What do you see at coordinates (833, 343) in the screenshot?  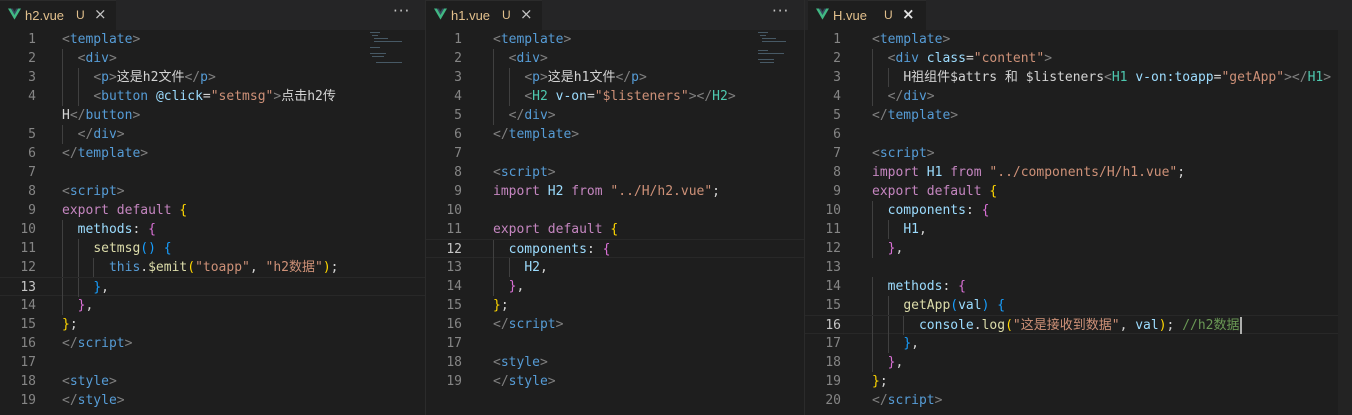 I see `line-number: 17` at bounding box center [833, 343].